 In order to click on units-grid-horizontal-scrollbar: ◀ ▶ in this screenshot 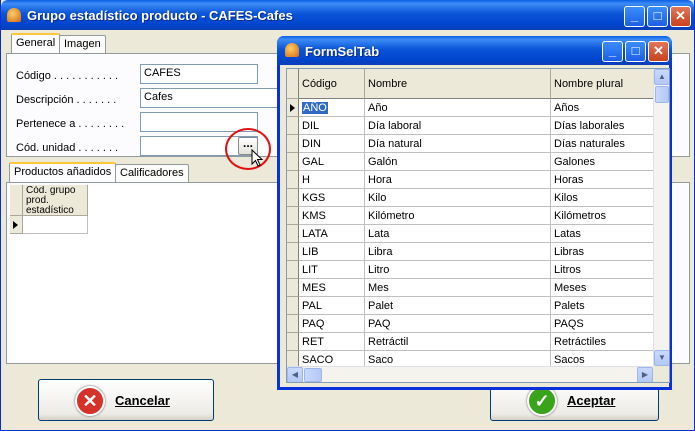, I will do `click(470, 374)`.